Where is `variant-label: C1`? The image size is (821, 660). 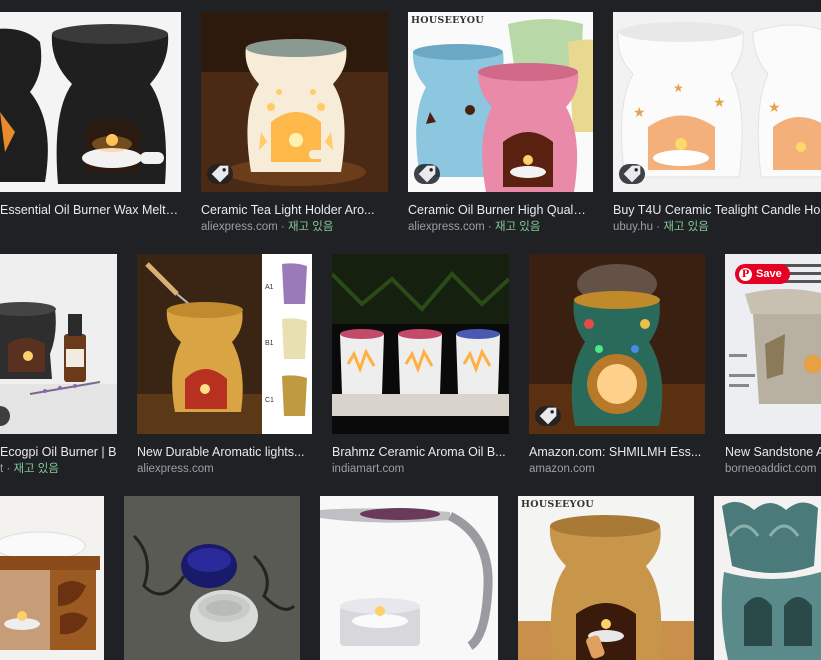
variant-label: C1 is located at coordinates (269, 400).